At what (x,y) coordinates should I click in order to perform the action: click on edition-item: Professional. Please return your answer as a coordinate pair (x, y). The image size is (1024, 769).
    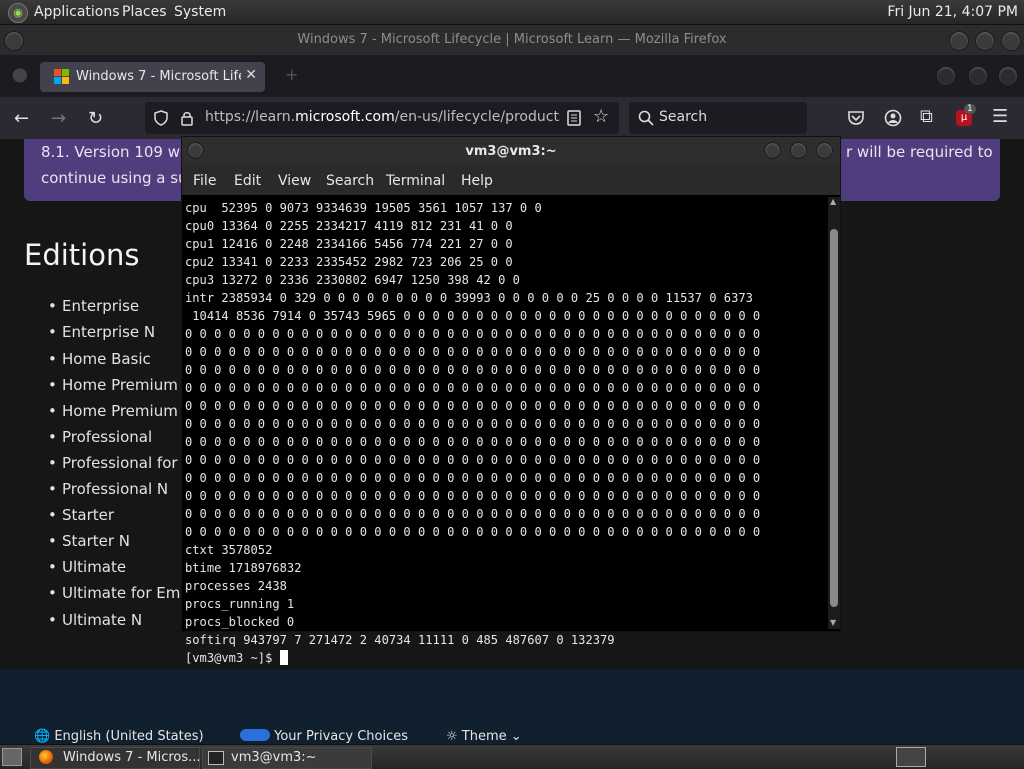
    Looking at the image, I should click on (100, 437).